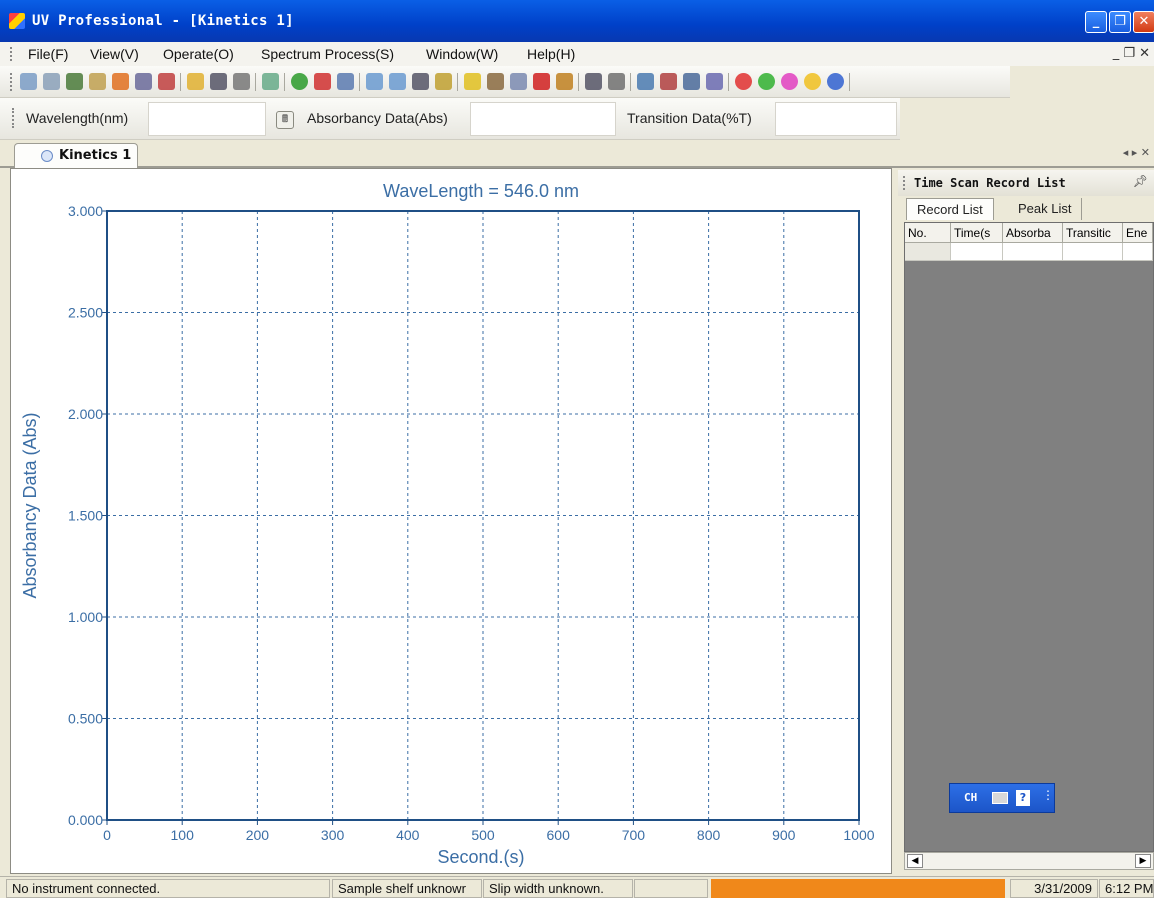  What do you see at coordinates (77, 118) in the screenshot?
I see `wavelength-label: Wavelength(nm)` at bounding box center [77, 118].